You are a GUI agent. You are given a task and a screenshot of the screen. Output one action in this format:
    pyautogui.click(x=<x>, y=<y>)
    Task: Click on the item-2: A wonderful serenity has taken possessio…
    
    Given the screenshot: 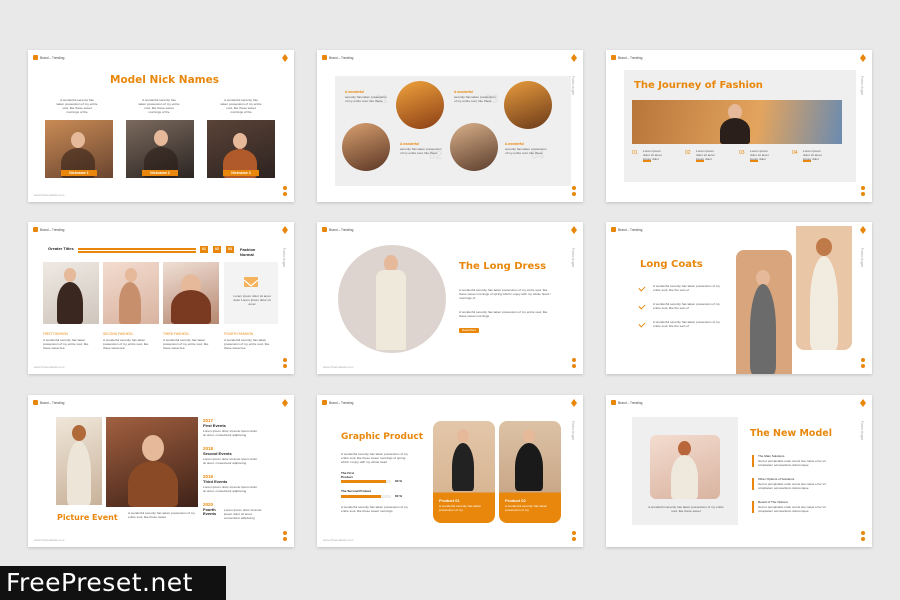 What is the action you would take?
    pyautogui.click(x=686, y=306)
    